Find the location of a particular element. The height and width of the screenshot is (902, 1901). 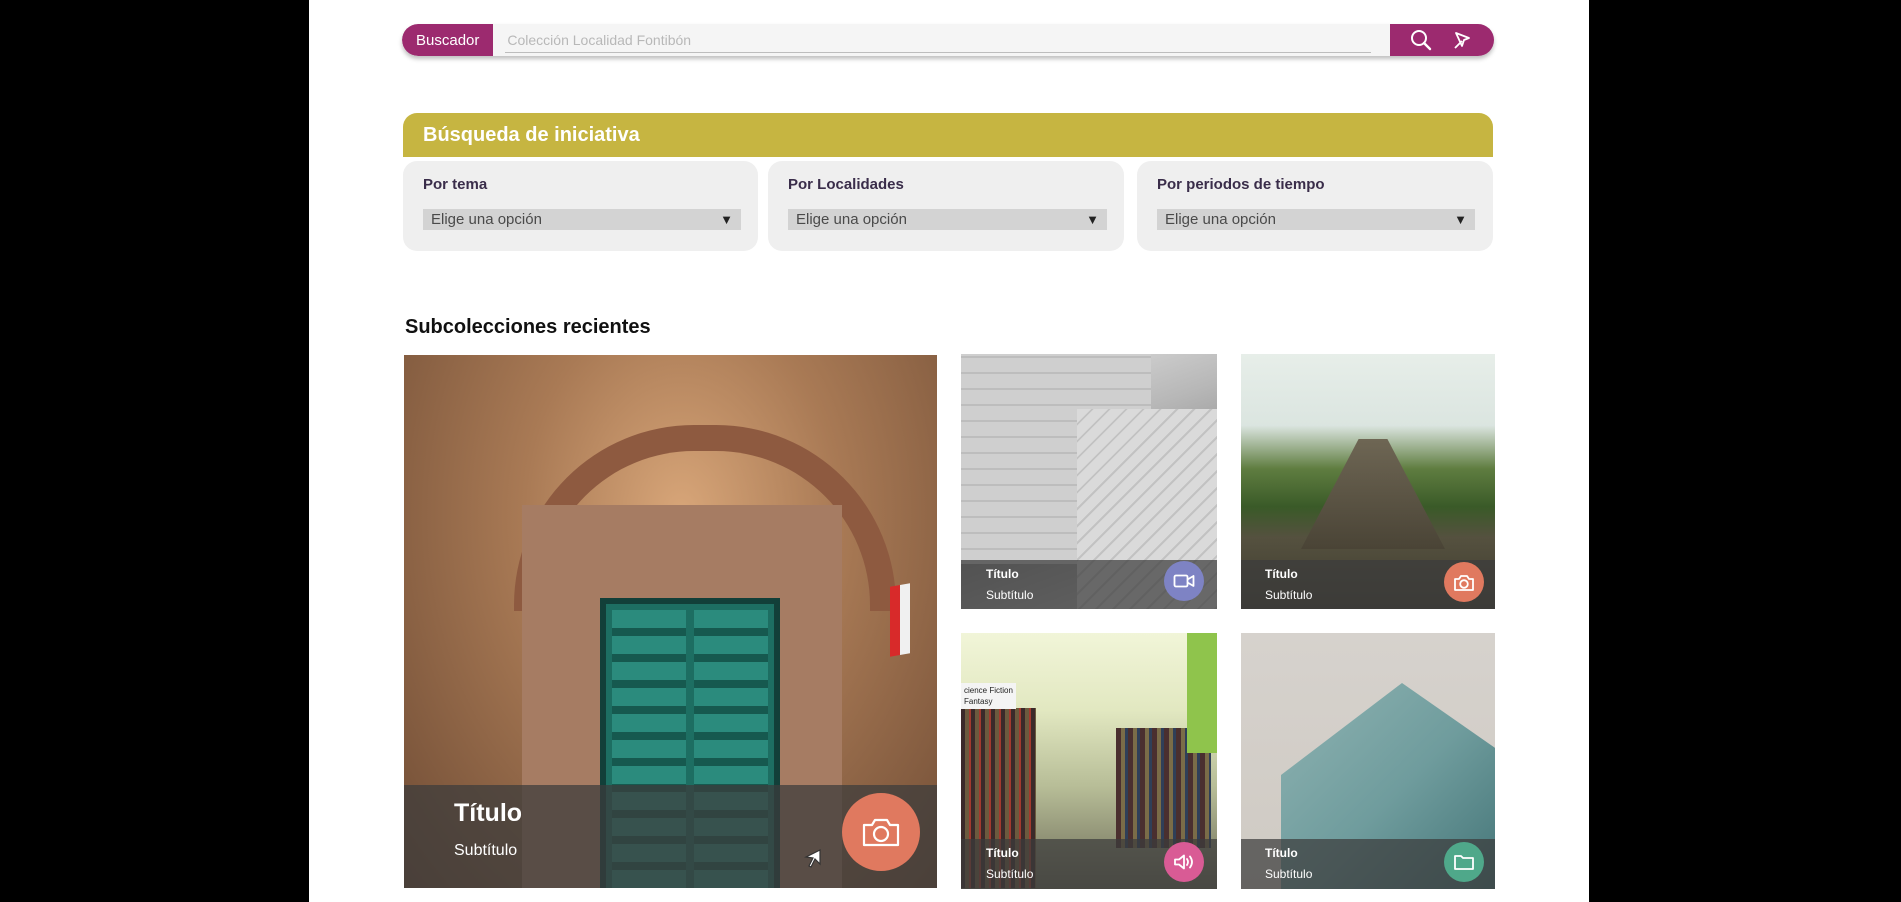

filter-select-periodos: Elige una opción ▼ is located at coordinates (1316, 219).